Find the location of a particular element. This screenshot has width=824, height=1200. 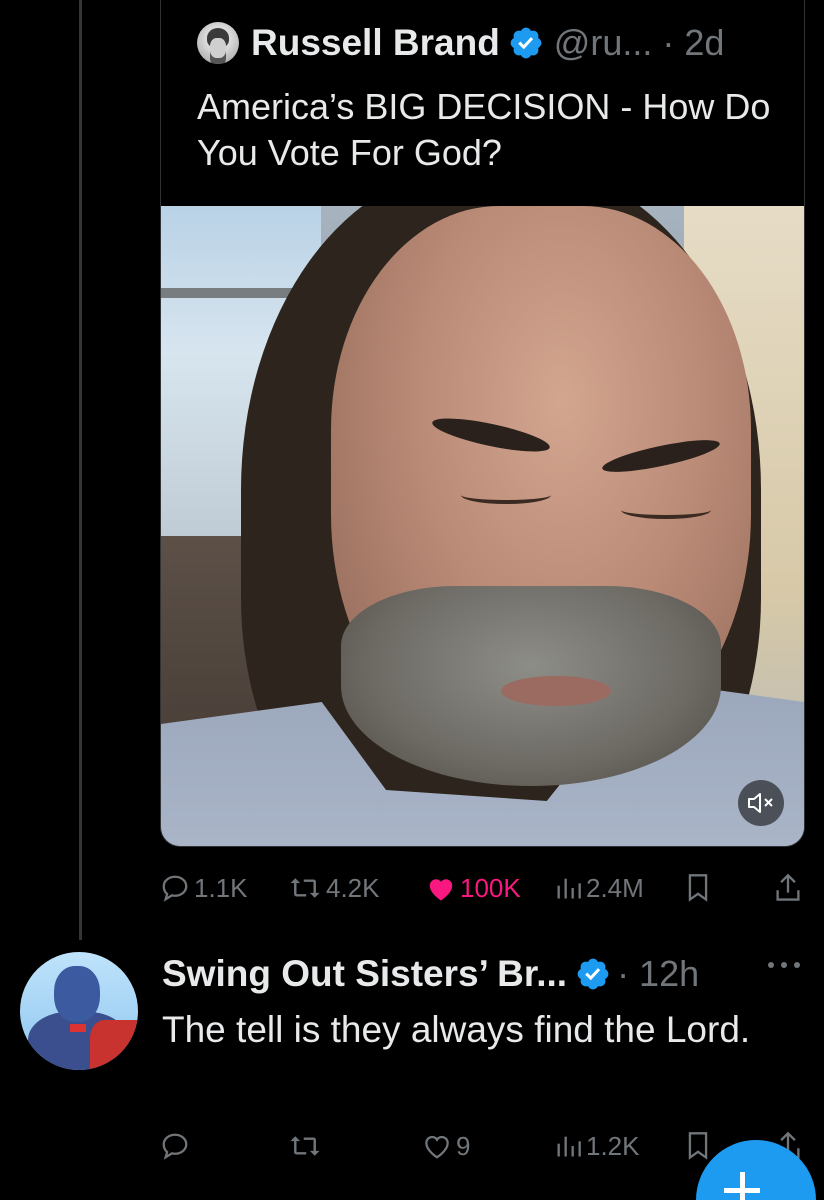

video-subject-mouth is located at coordinates (556, 691).